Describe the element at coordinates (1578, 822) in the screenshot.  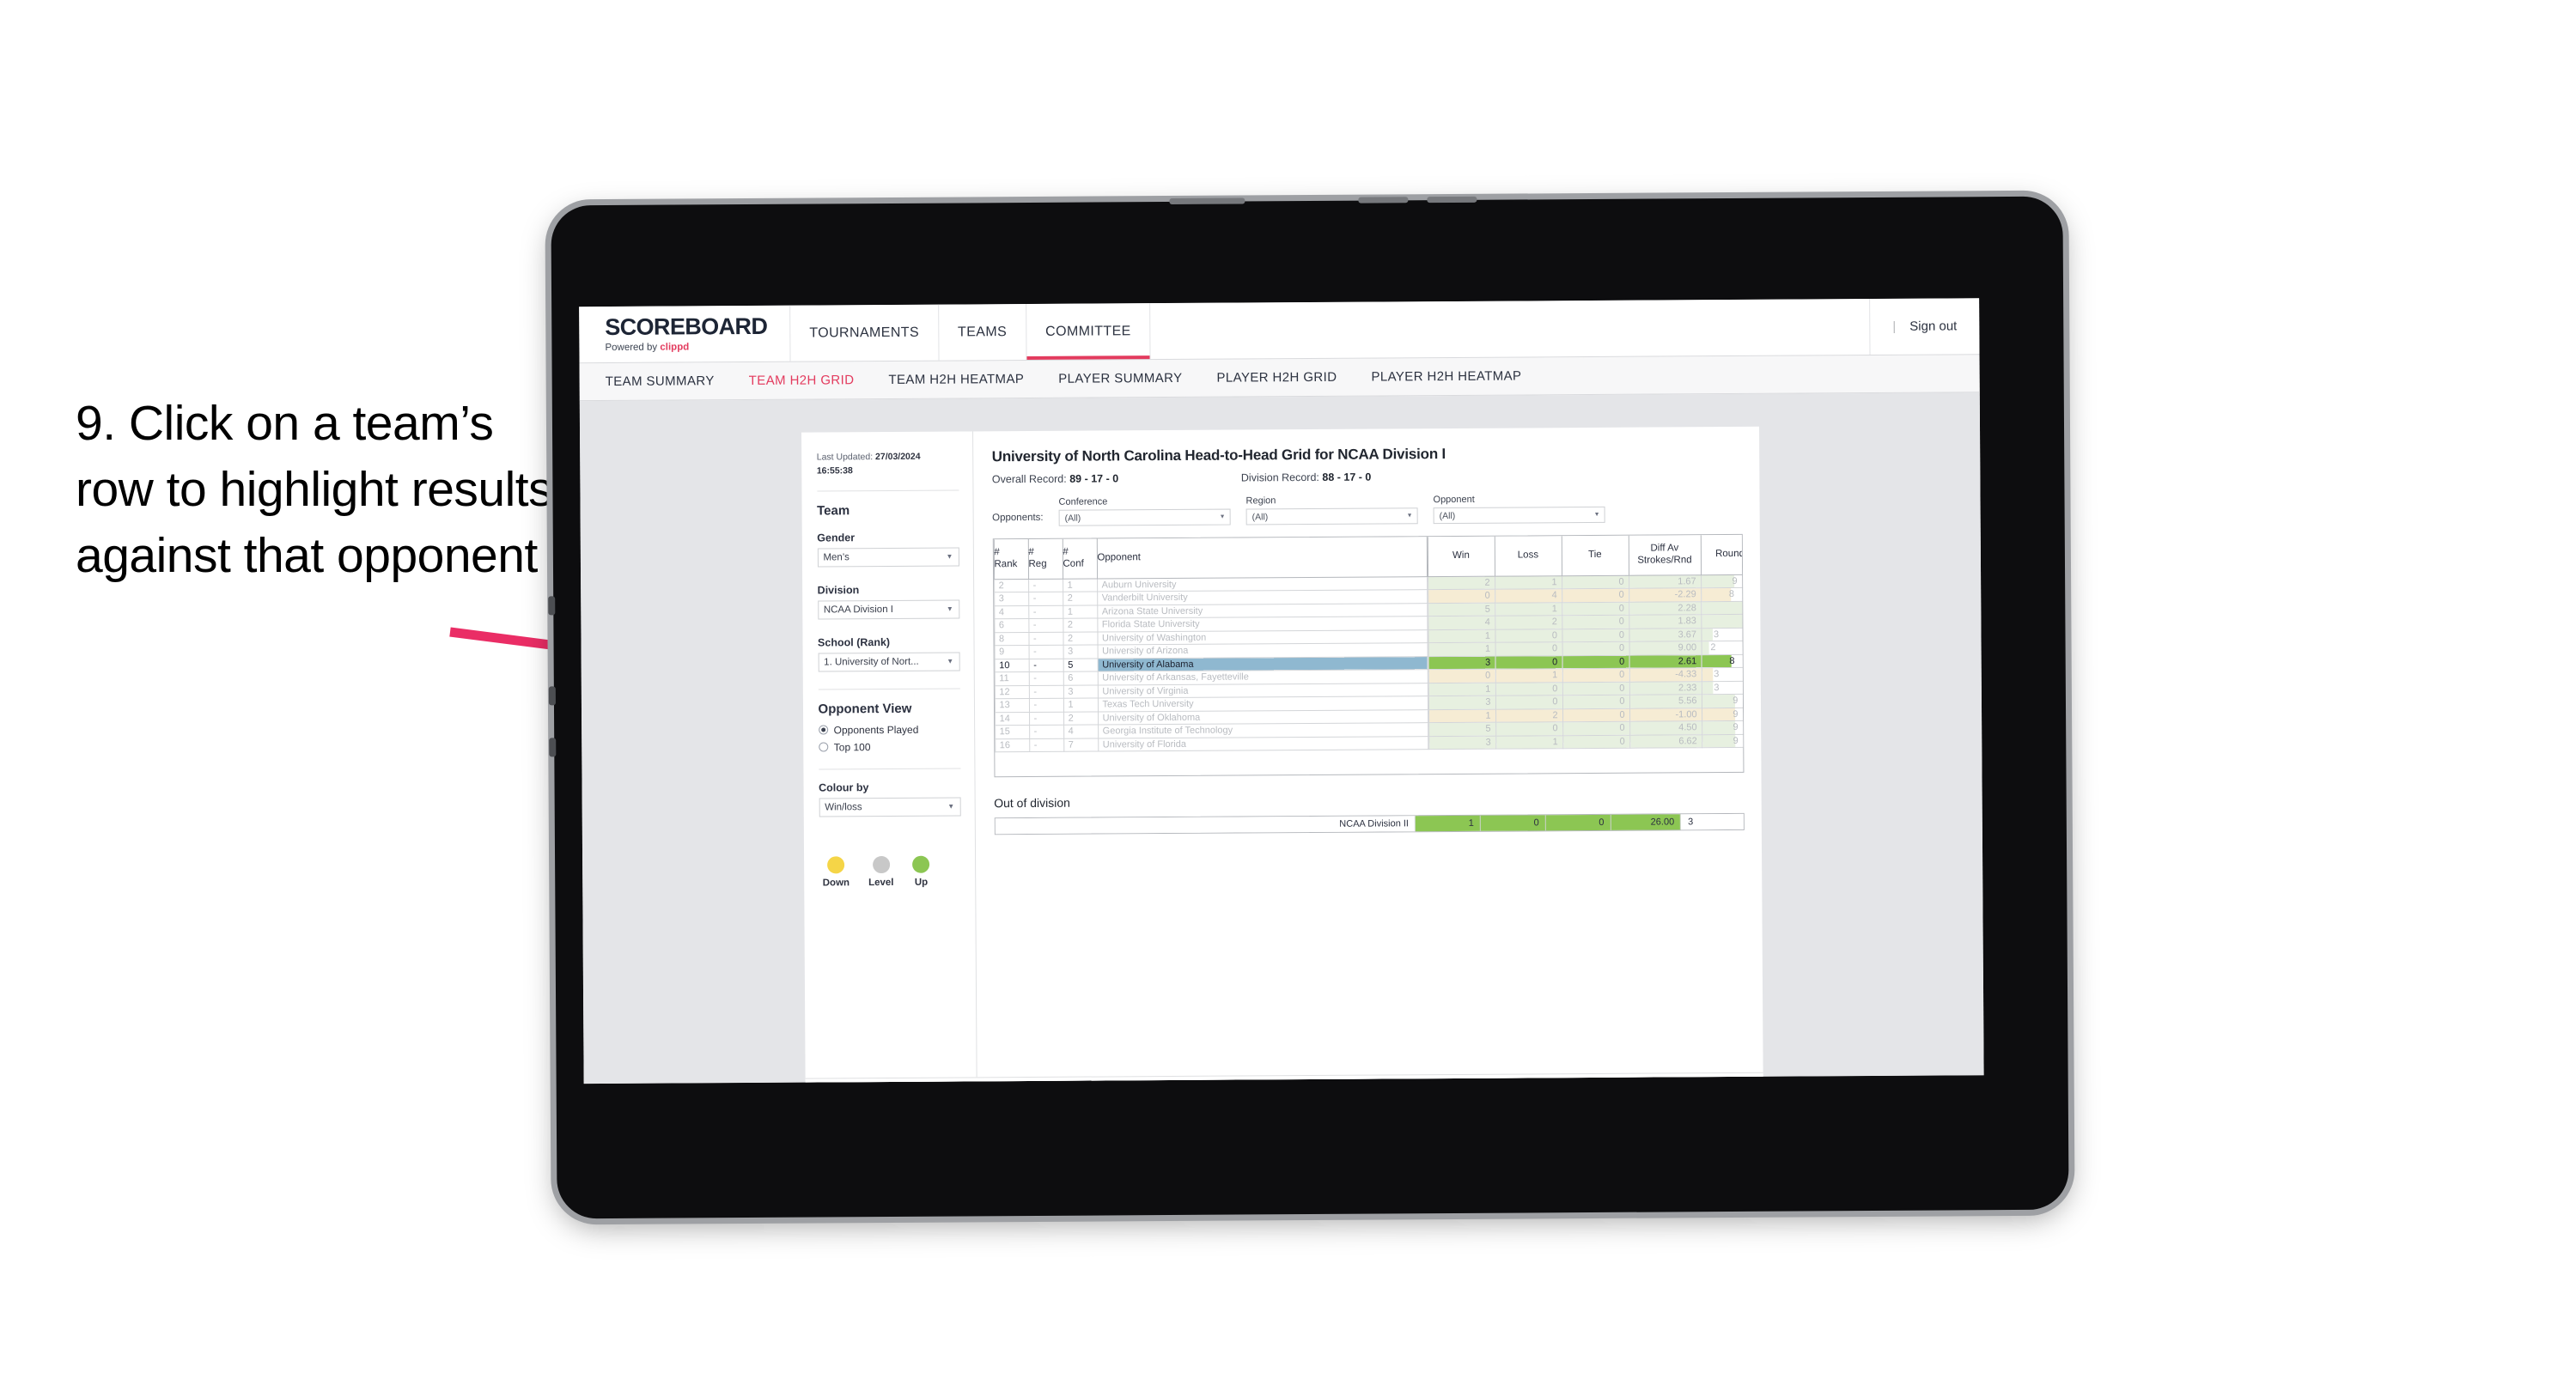
I see `ood-tie: 0` at that location.